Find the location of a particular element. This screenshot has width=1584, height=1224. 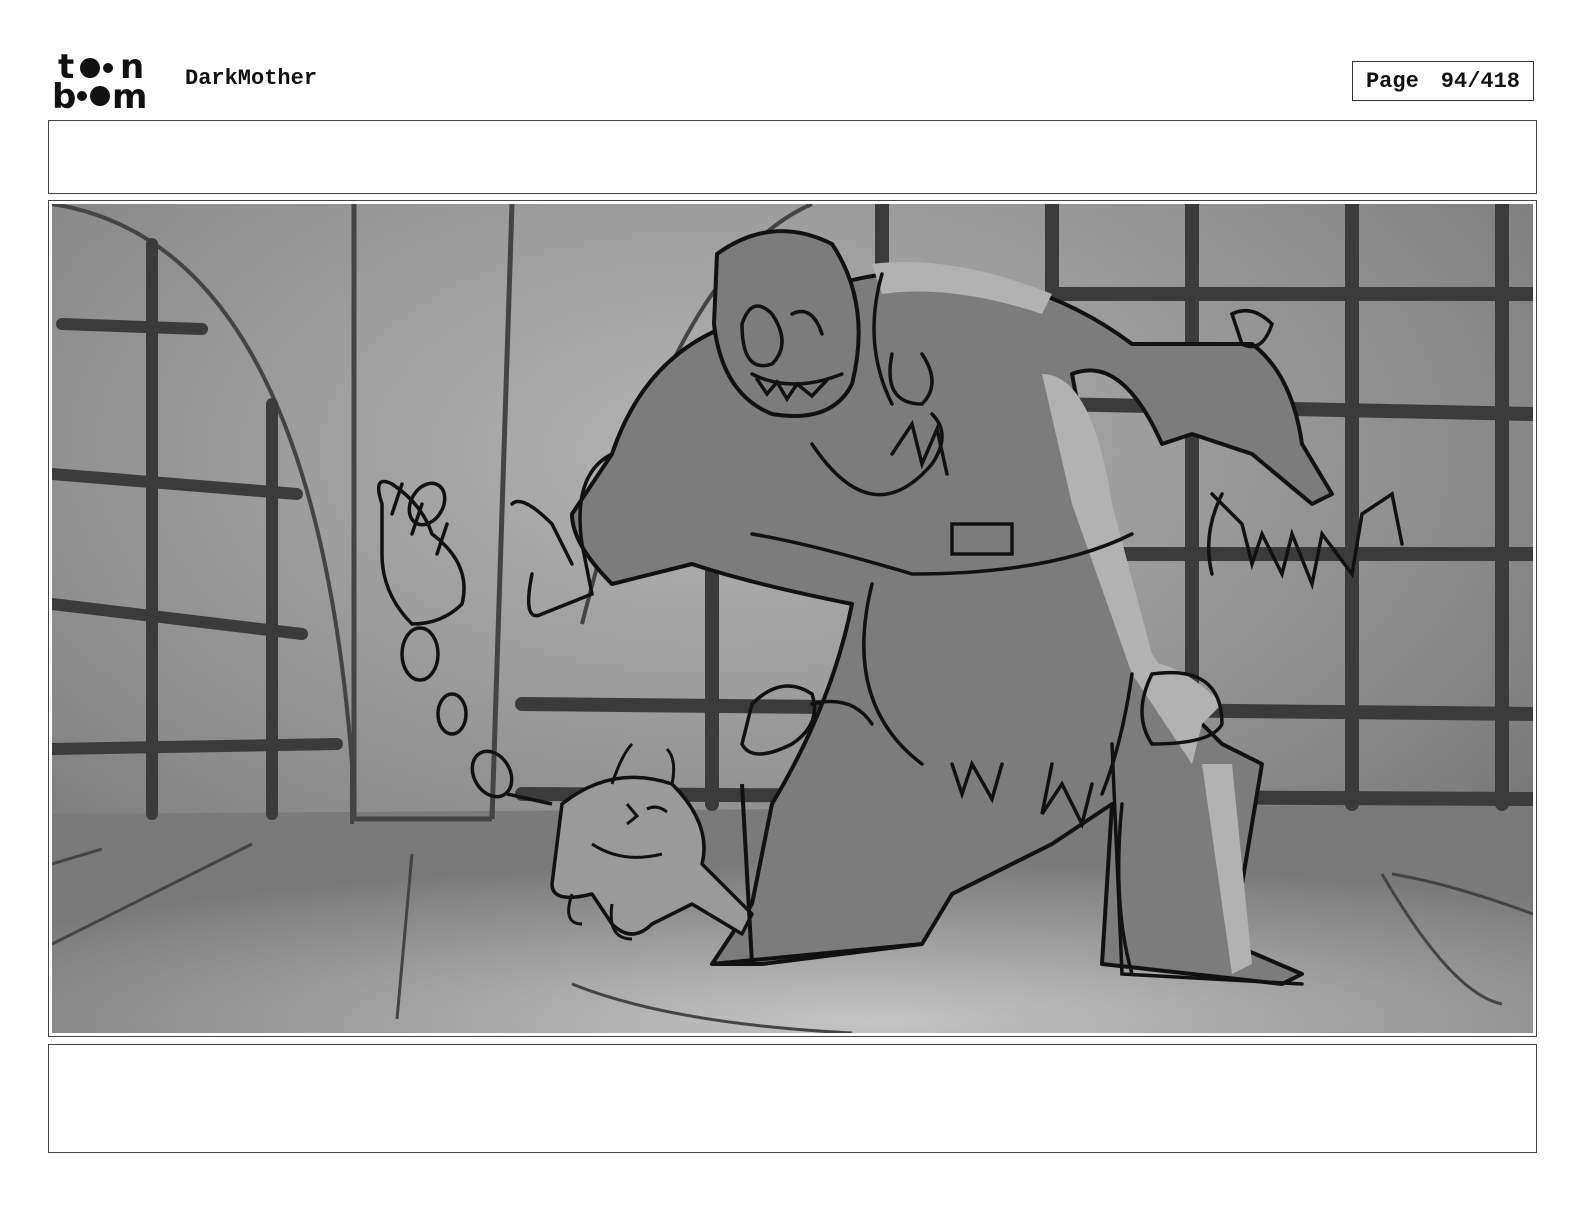

page-number: 94/418 is located at coordinates (1480, 81).